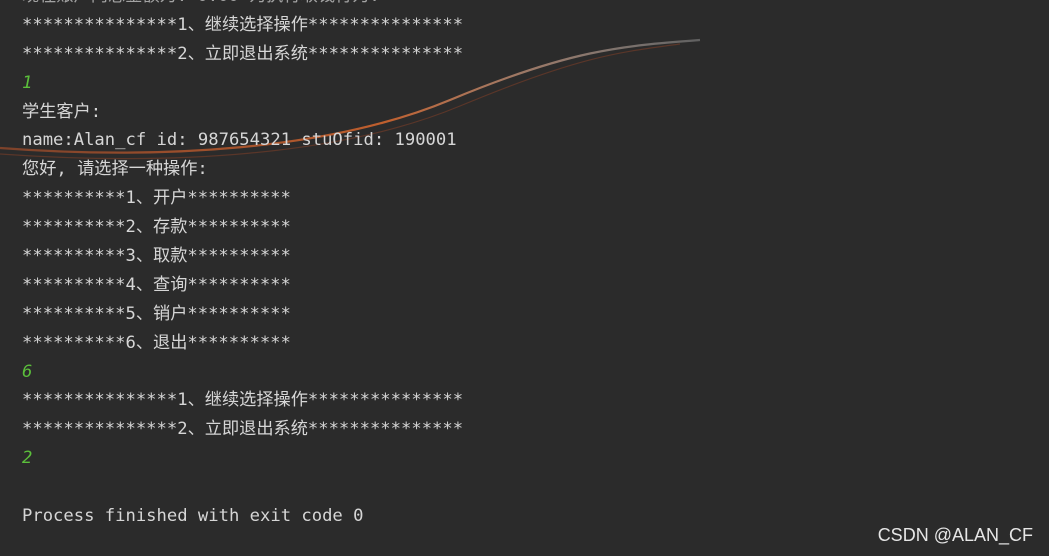  Describe the element at coordinates (156, 342) in the screenshot. I see `console-line: **********6、退出**********` at that location.